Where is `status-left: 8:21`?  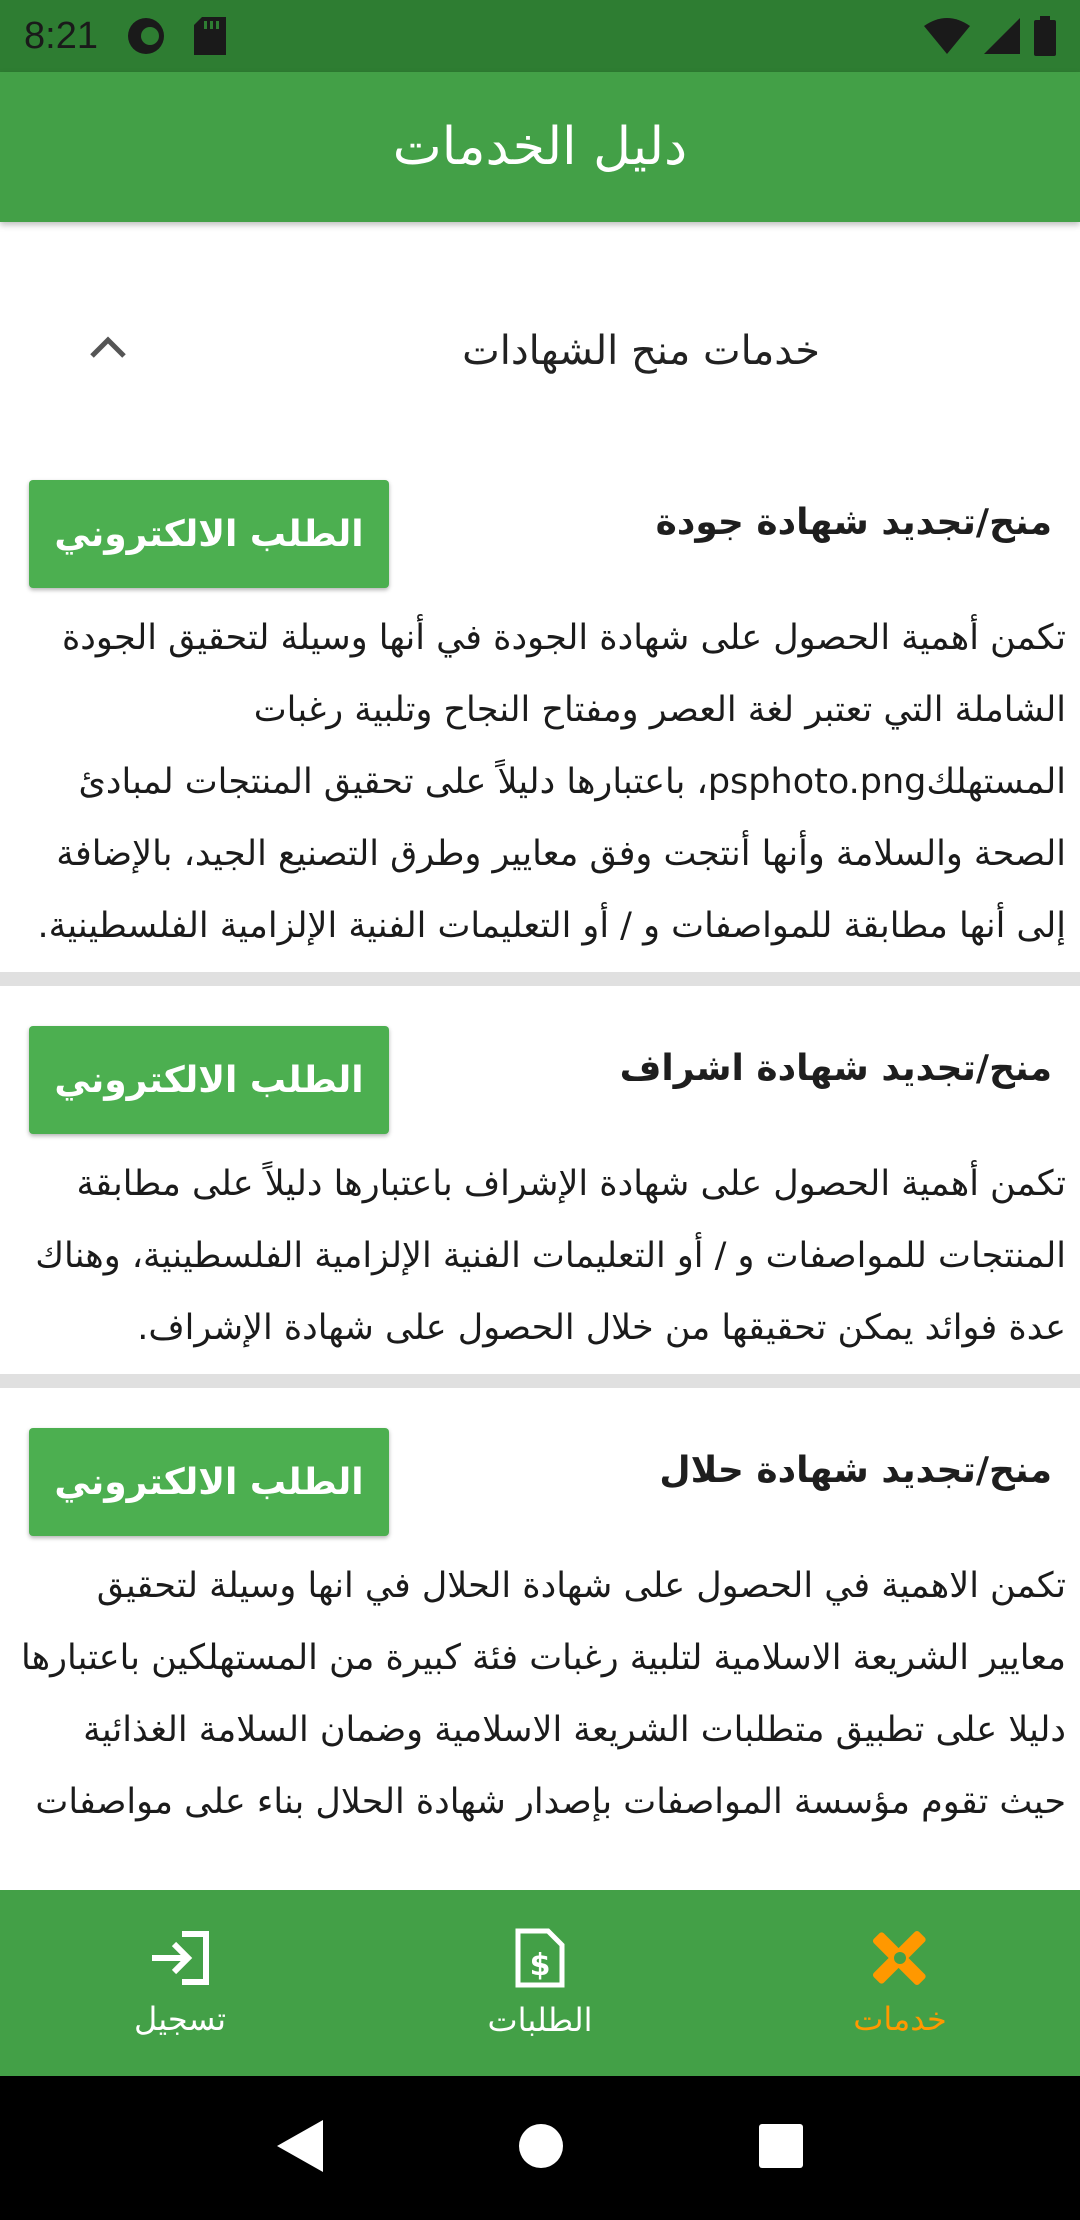
status-left: 8:21 is located at coordinates (125, 36).